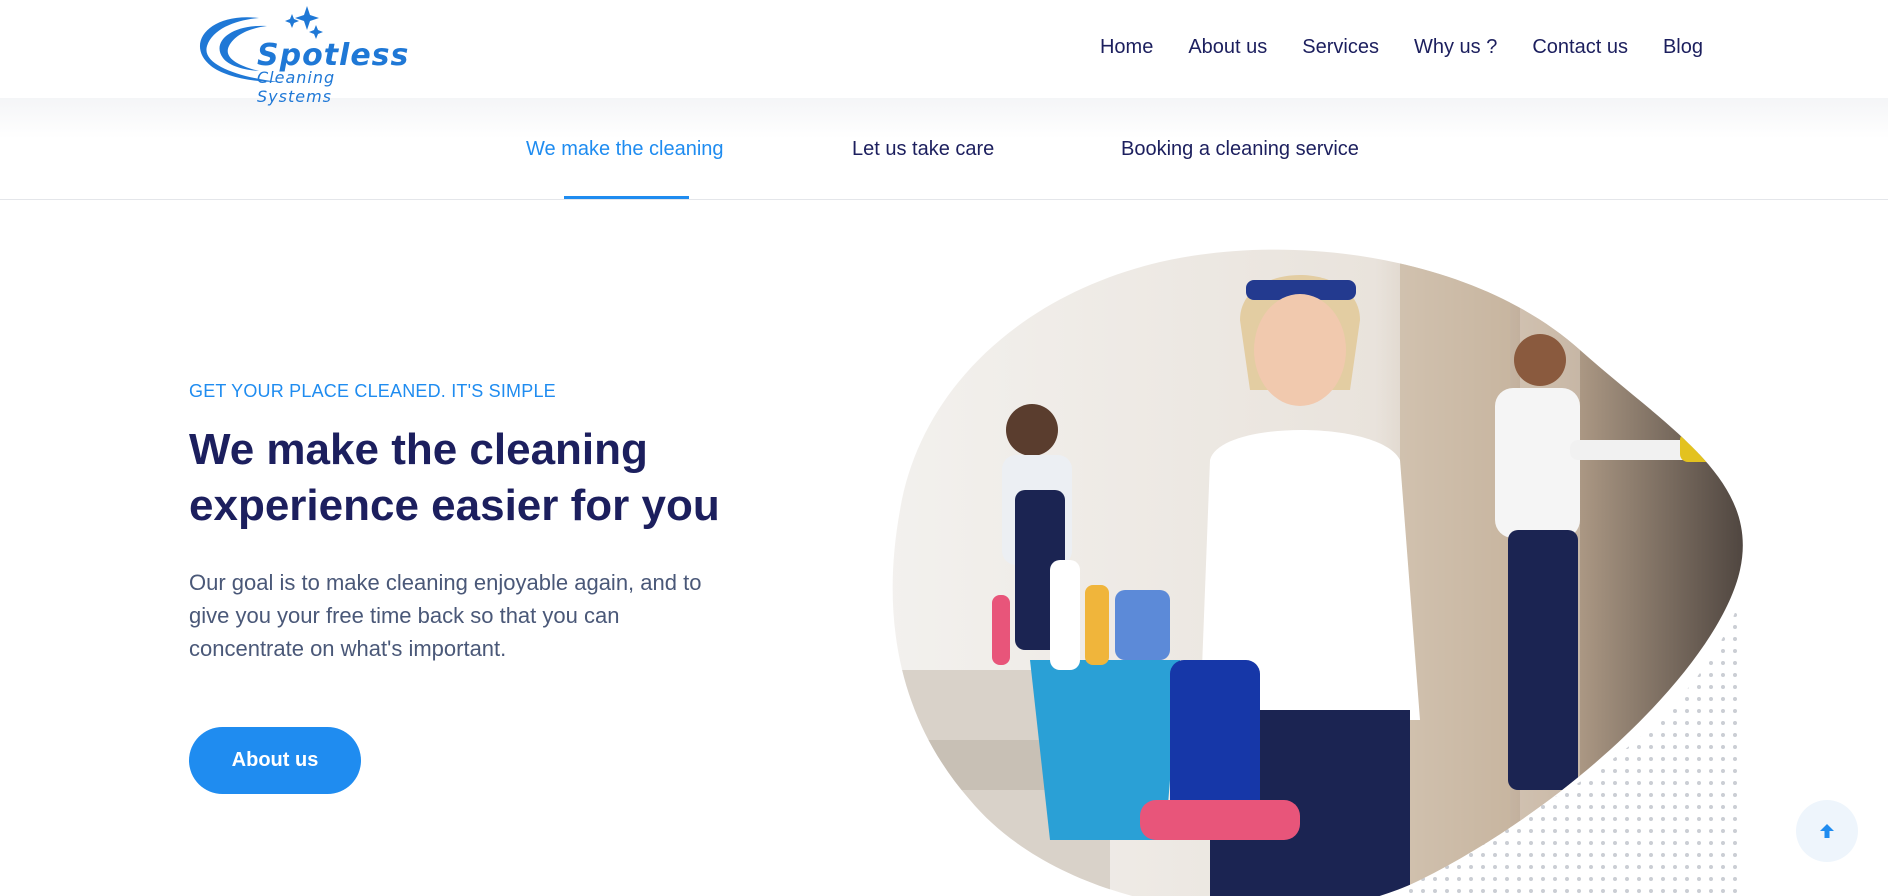 The image size is (1888, 896). I want to click on nav-item-blog: Blog, so click(1683, 47).